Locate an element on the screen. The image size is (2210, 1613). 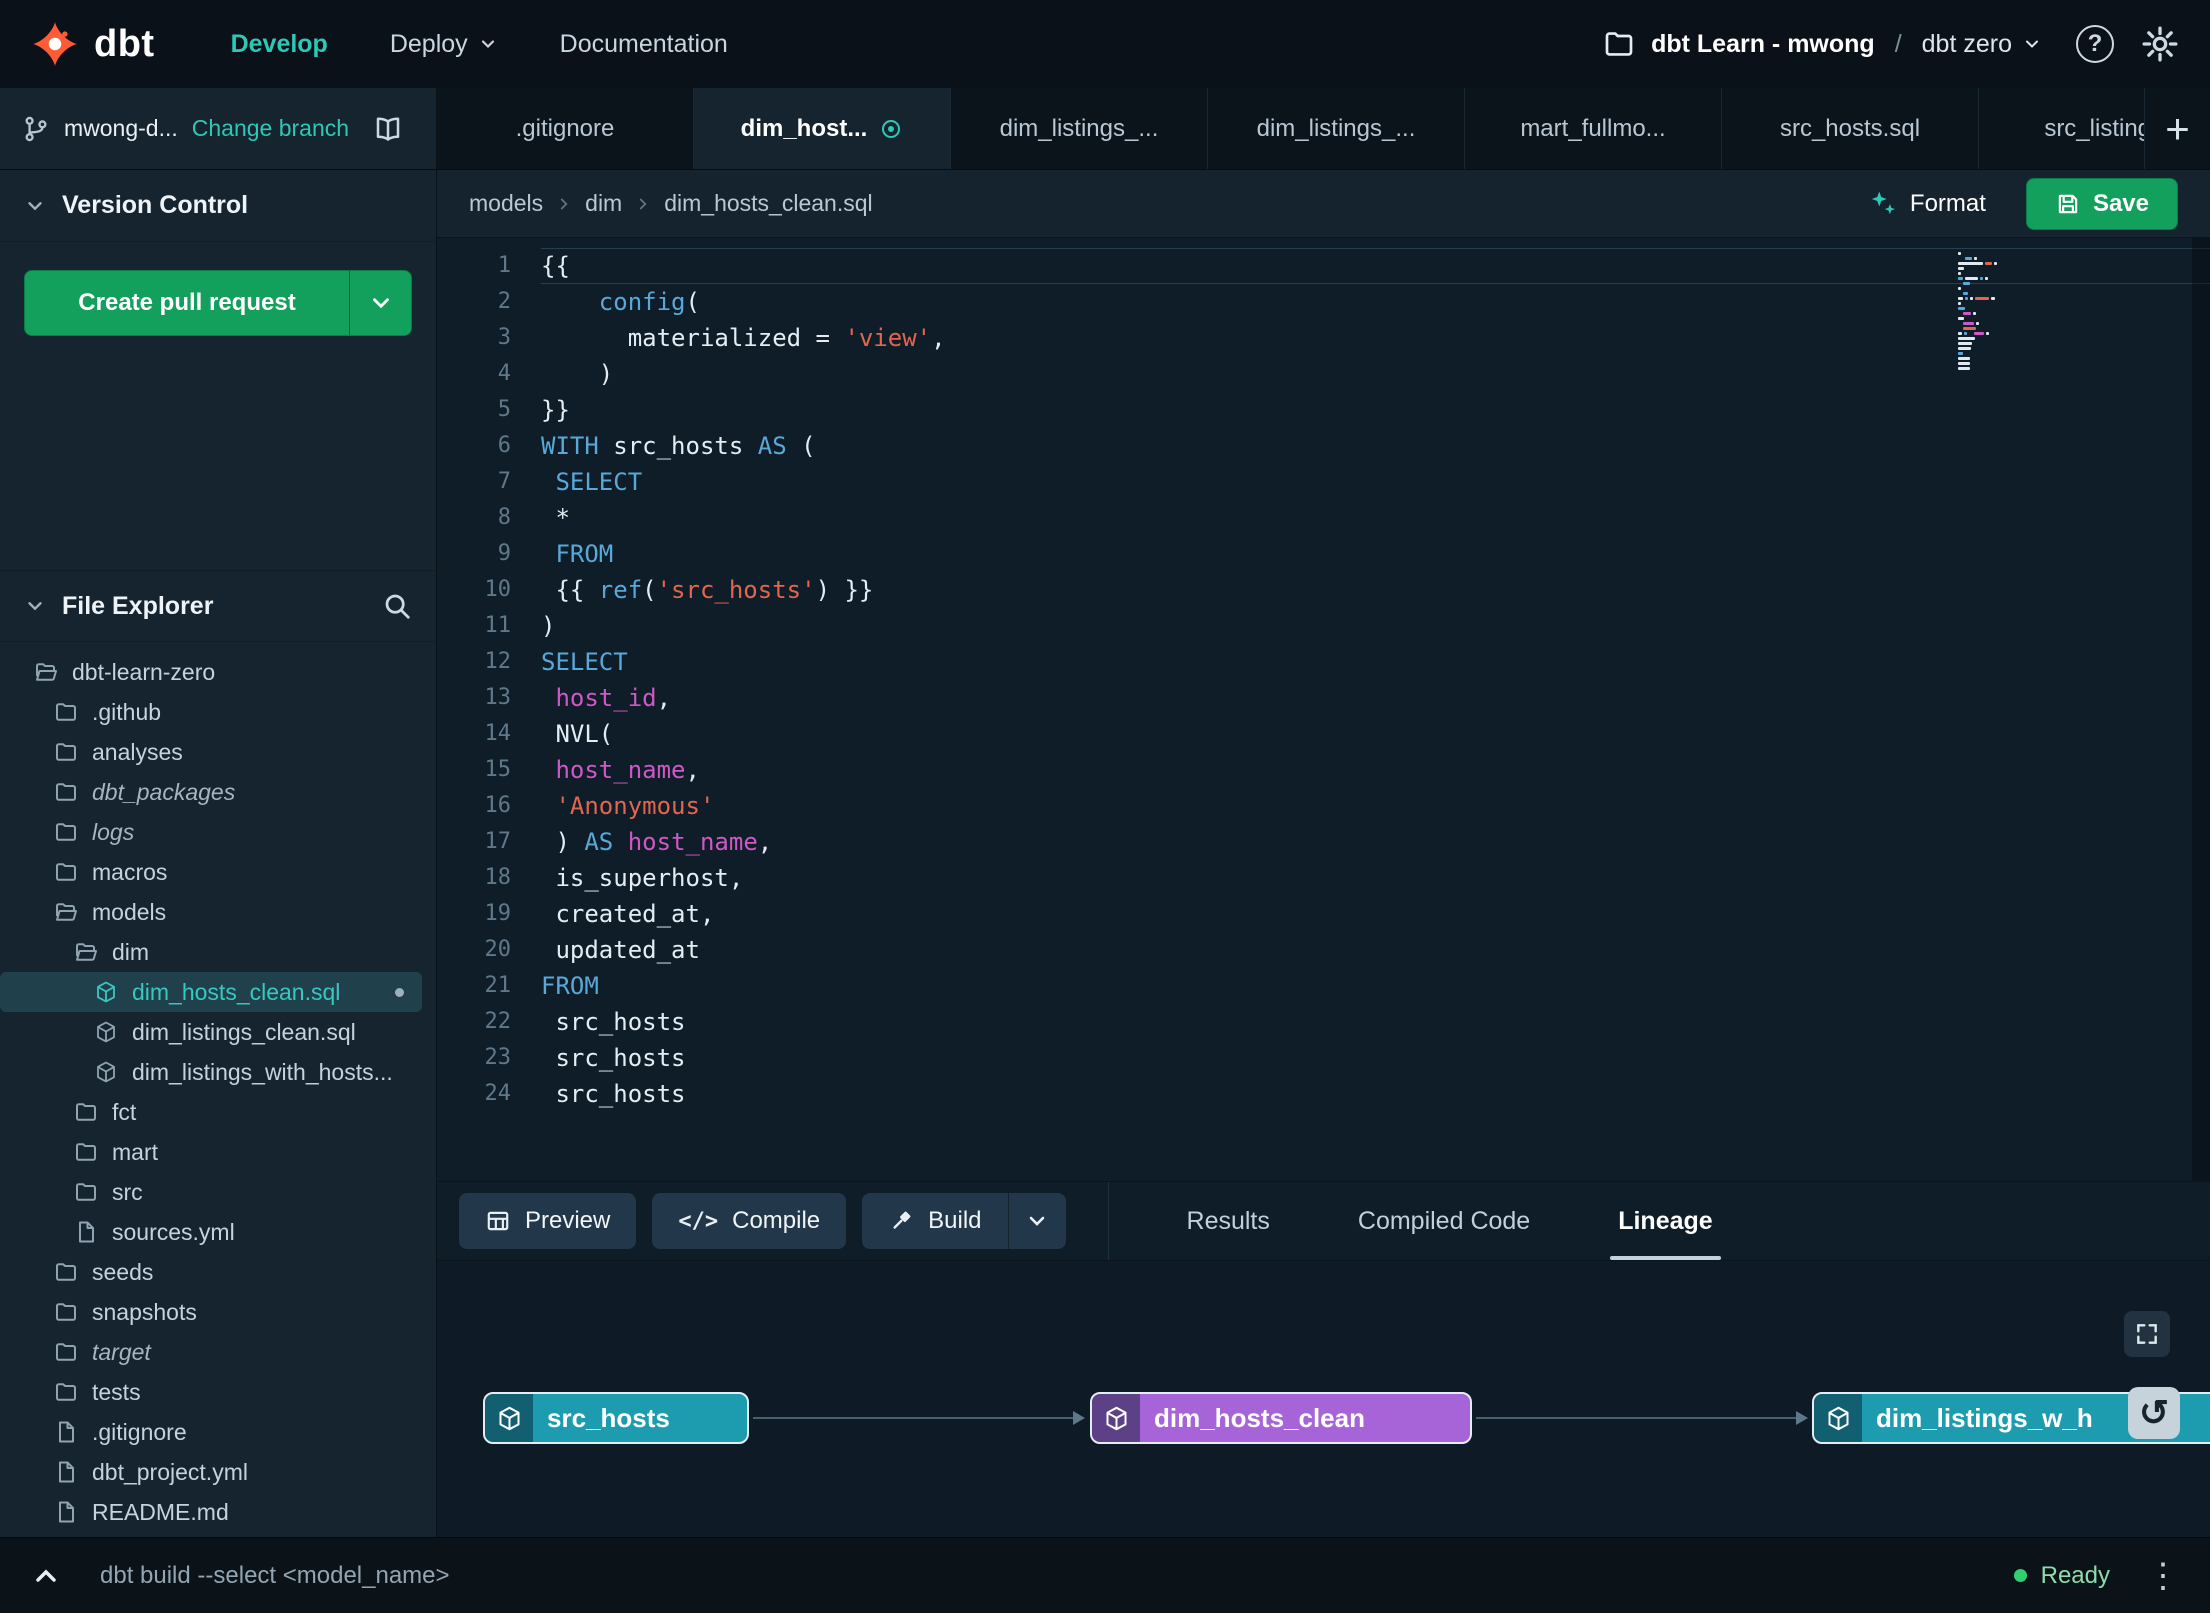
line-number: 18 is located at coordinates (498, 877).